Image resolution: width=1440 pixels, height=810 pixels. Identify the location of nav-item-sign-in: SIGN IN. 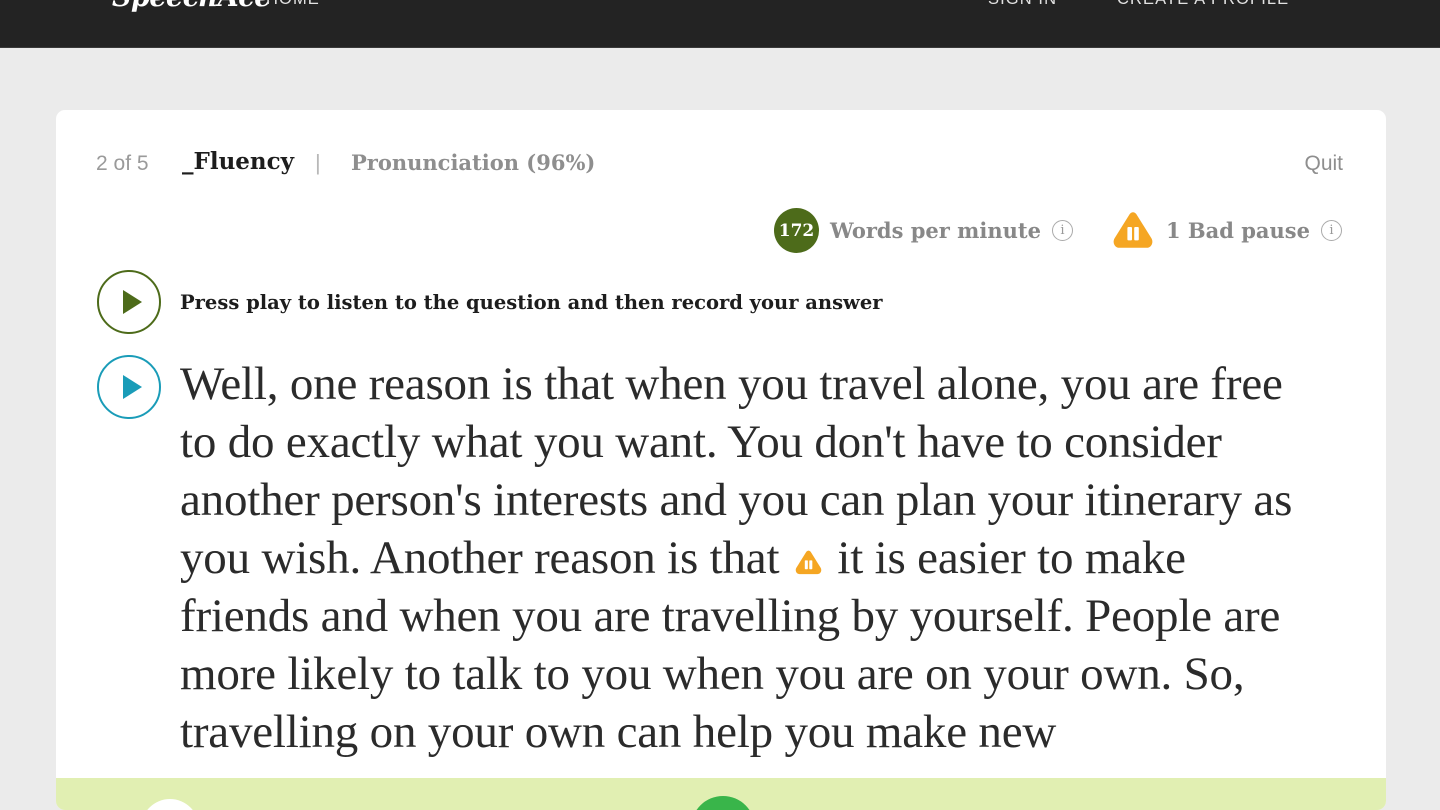
(1022, 4).